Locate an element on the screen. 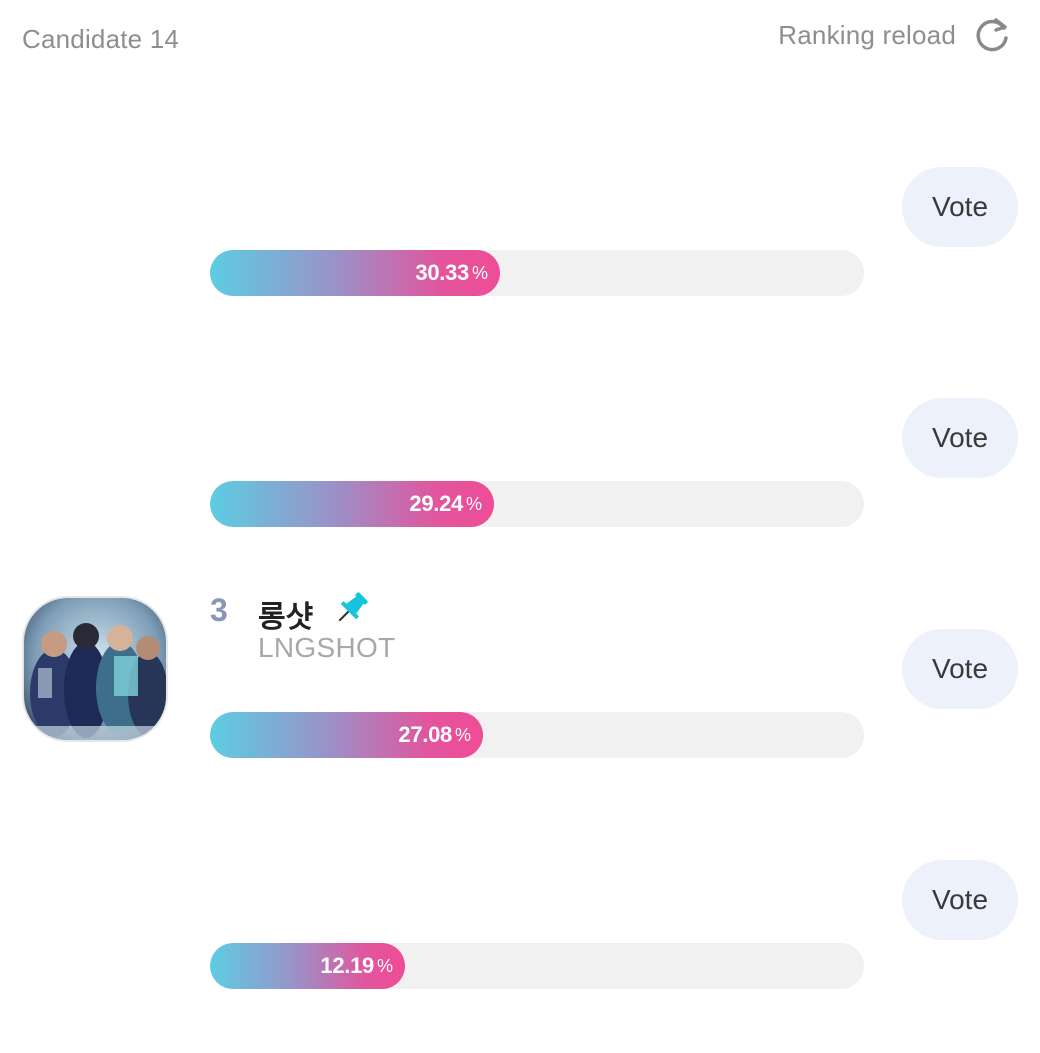  vote-progress-fill: 27.08% is located at coordinates (346, 735).